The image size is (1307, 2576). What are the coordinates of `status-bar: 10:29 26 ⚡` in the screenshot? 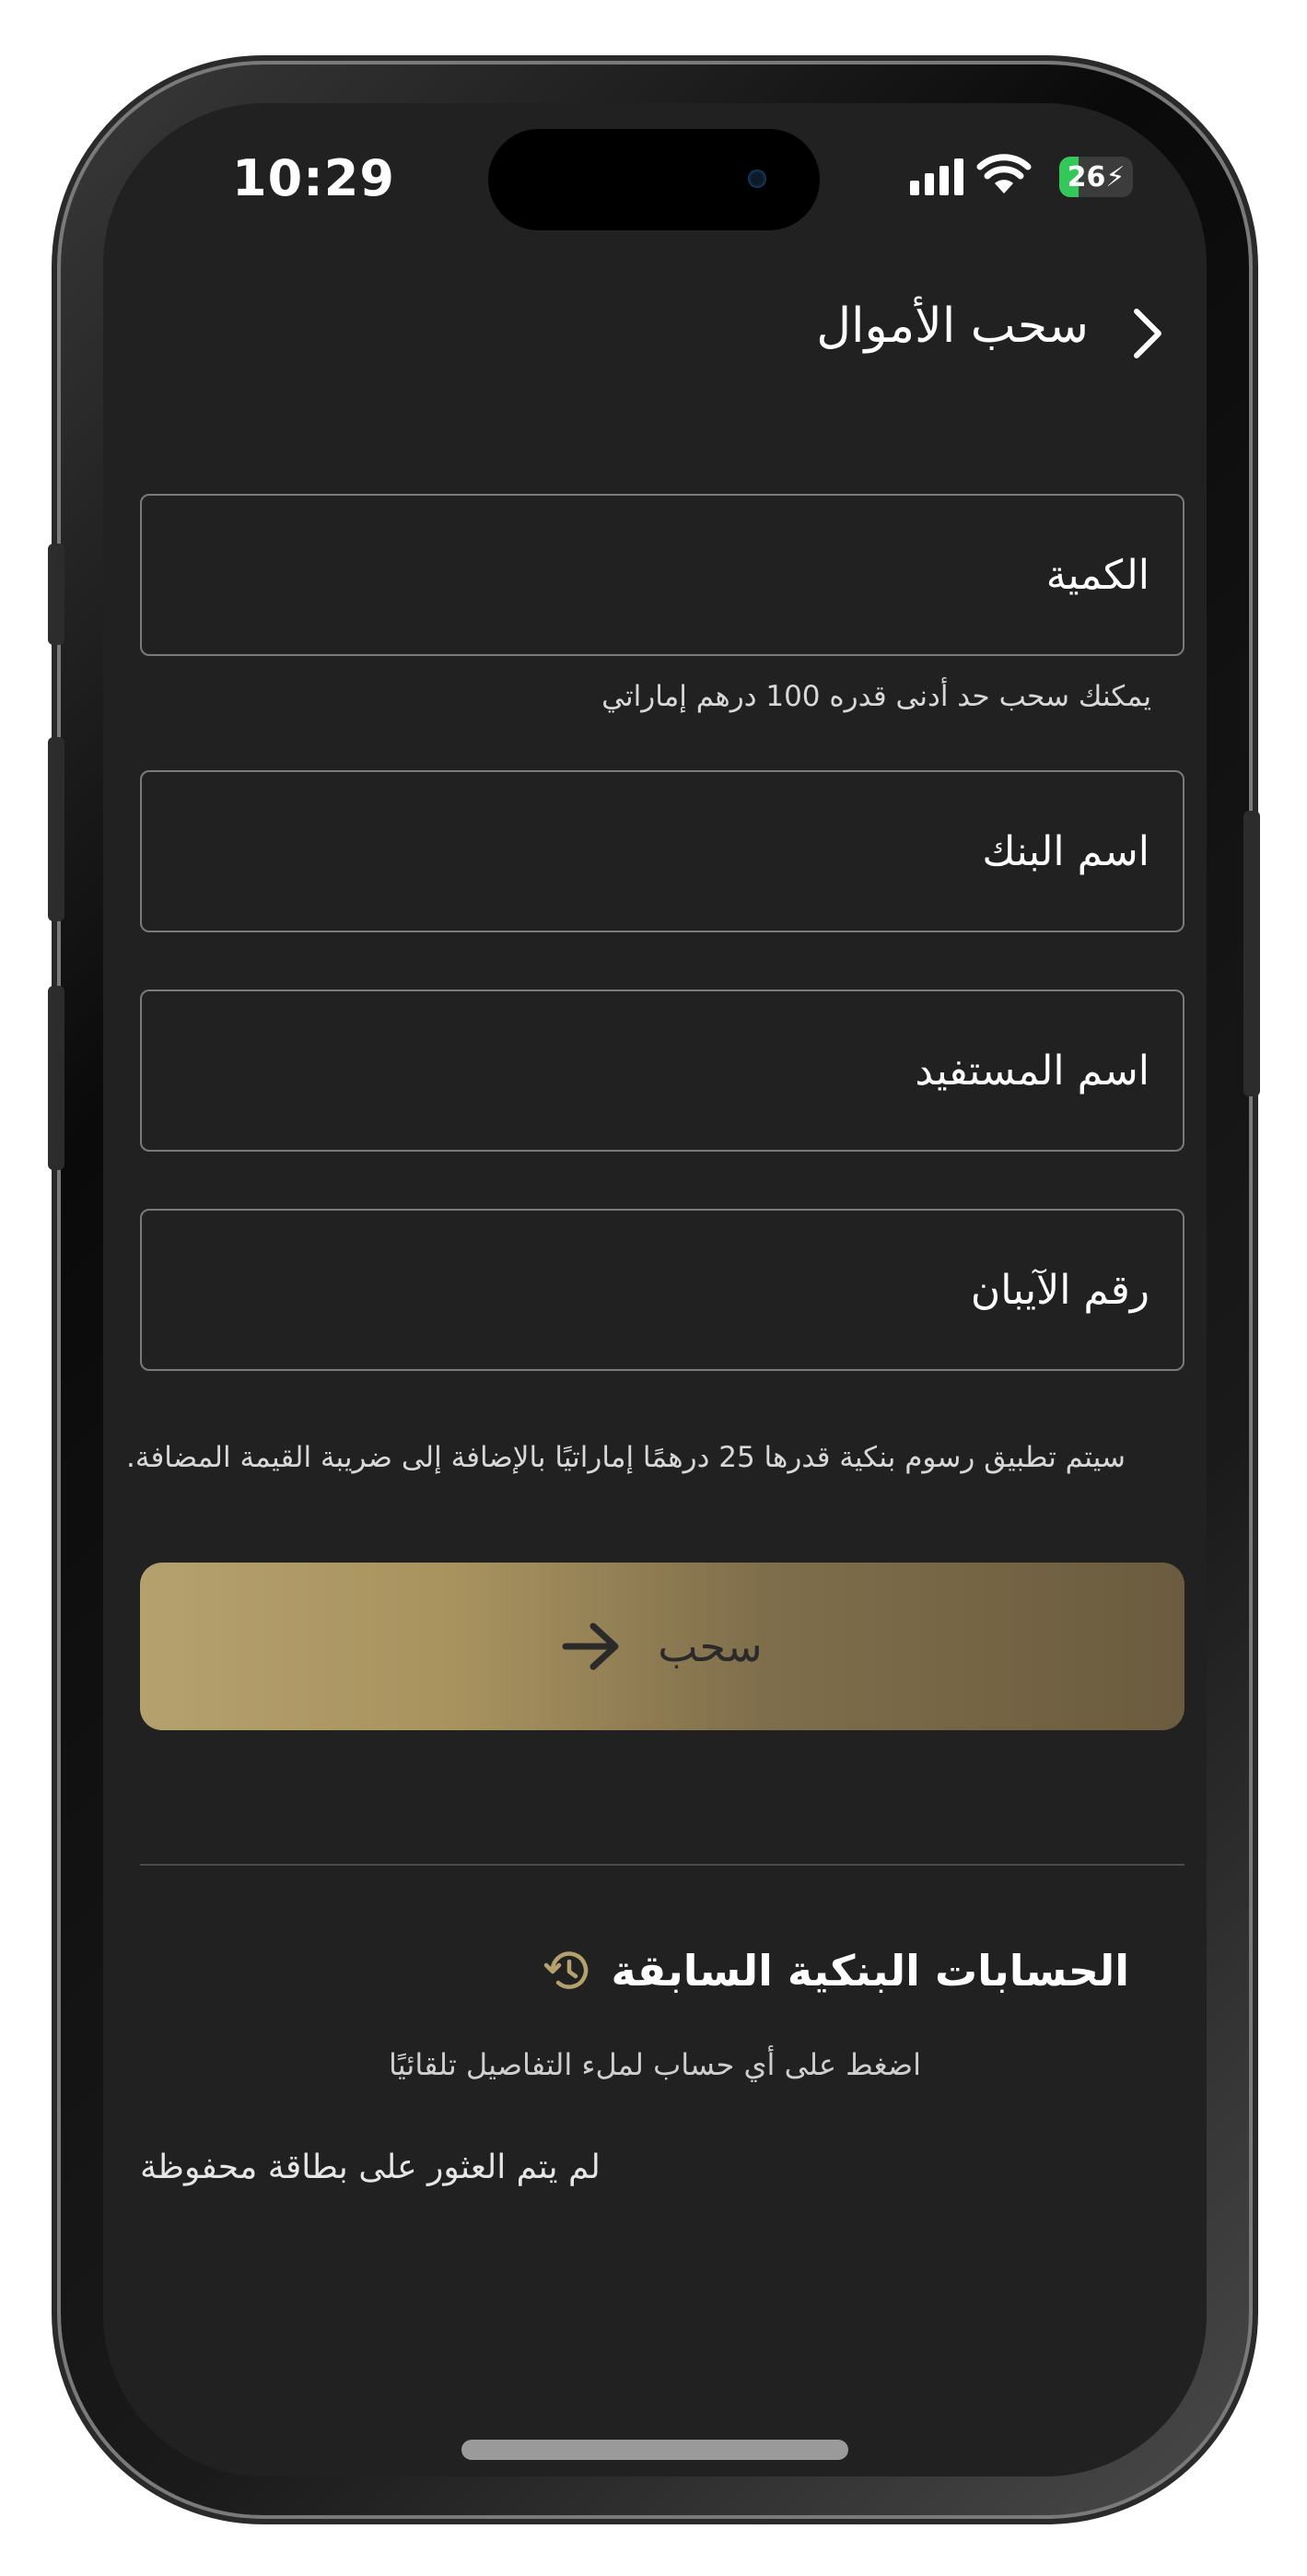 It's located at (655, 177).